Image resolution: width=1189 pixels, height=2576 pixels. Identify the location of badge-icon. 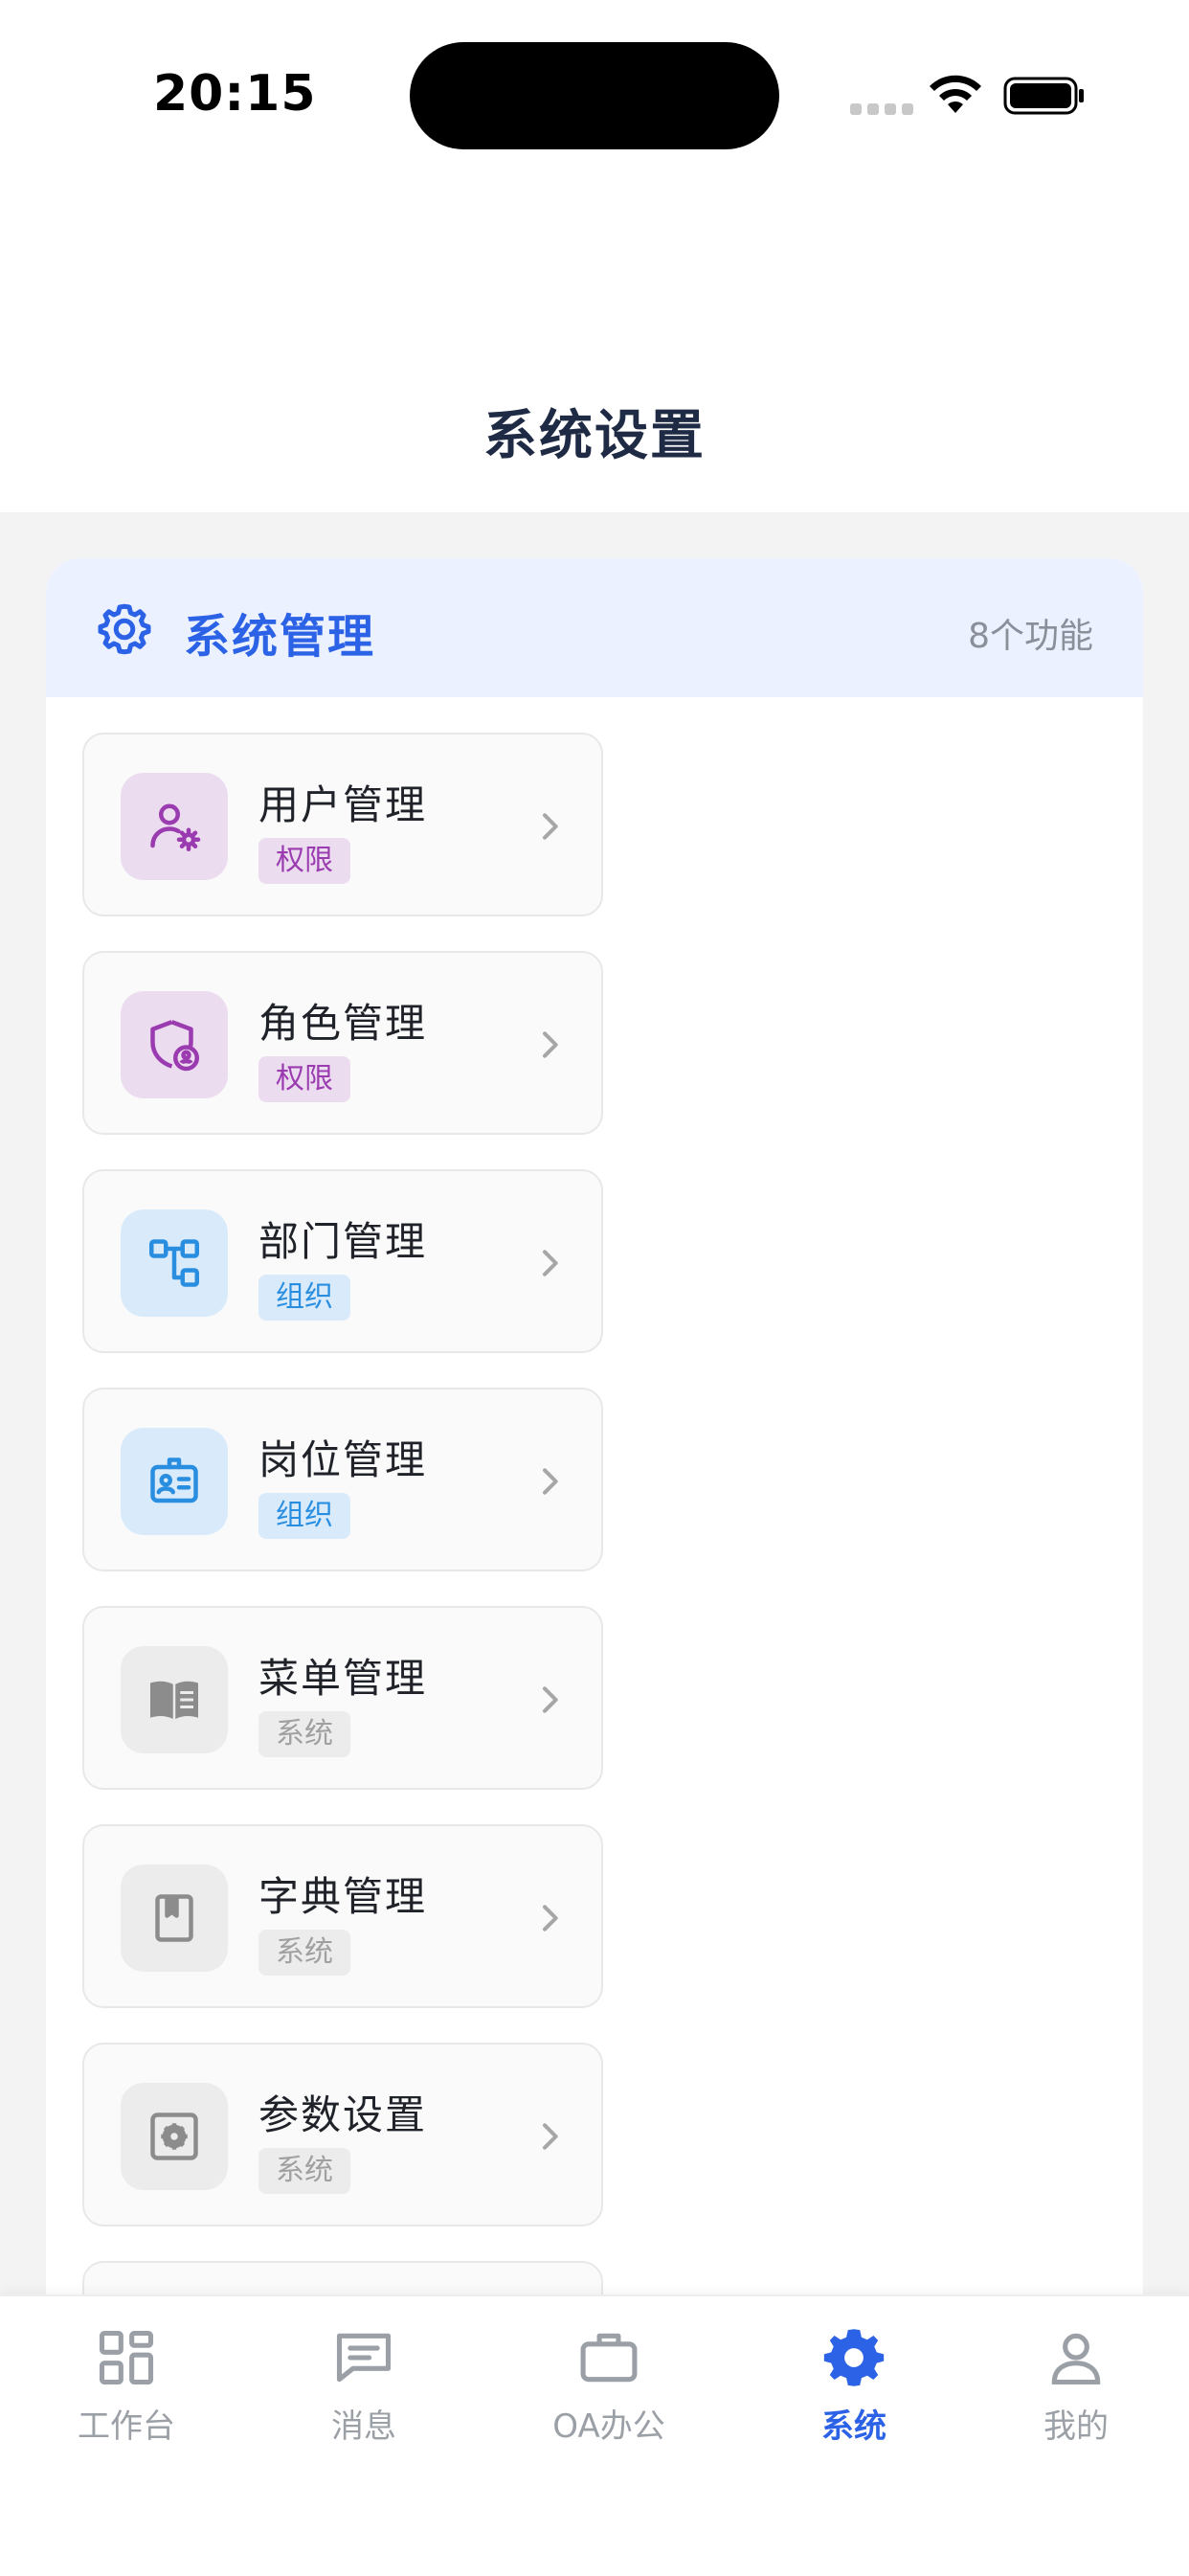
(174, 1481).